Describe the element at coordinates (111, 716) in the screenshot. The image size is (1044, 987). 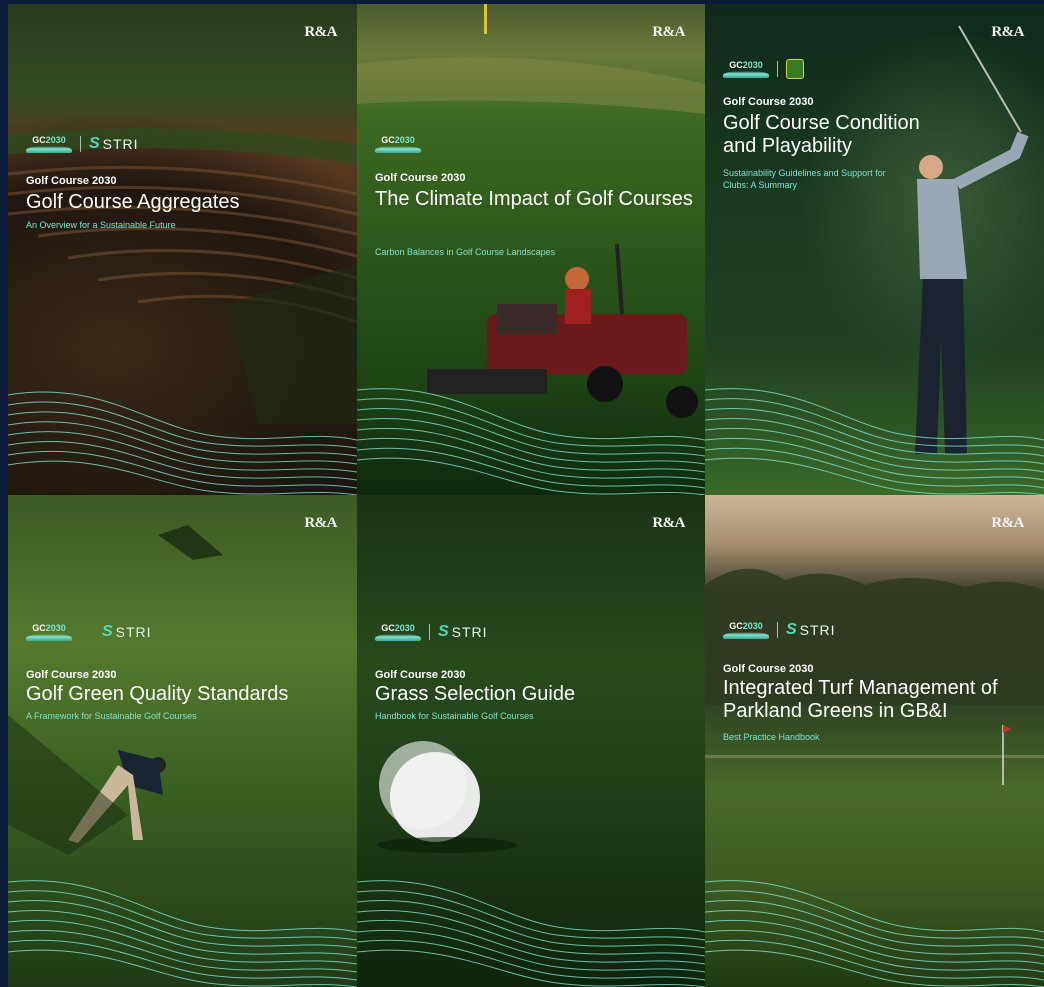
I see `cover-subtitle: A Framework for Sustainable Golf Courses` at that location.